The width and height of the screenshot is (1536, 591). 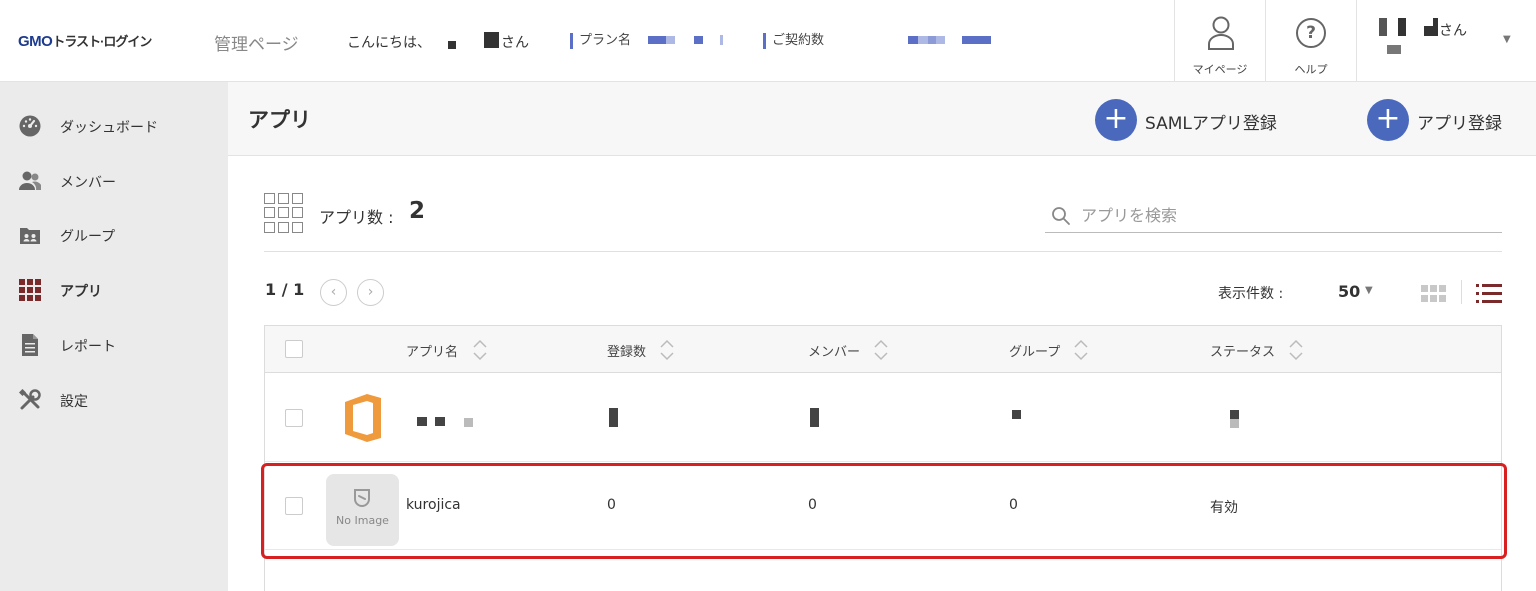 I want to click on sidebar-item-settings: 設定, so click(x=114, y=400).